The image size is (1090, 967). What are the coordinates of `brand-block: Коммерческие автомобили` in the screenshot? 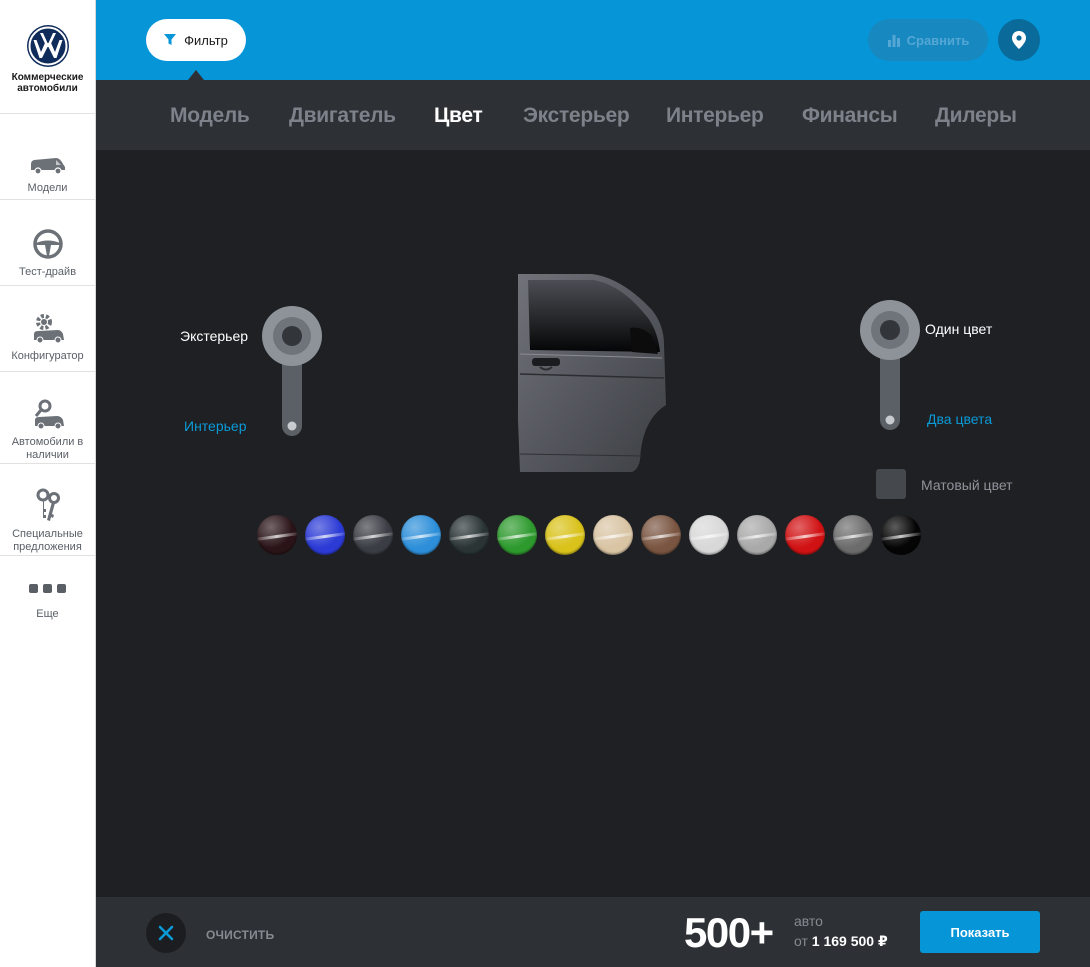 It's located at (47, 57).